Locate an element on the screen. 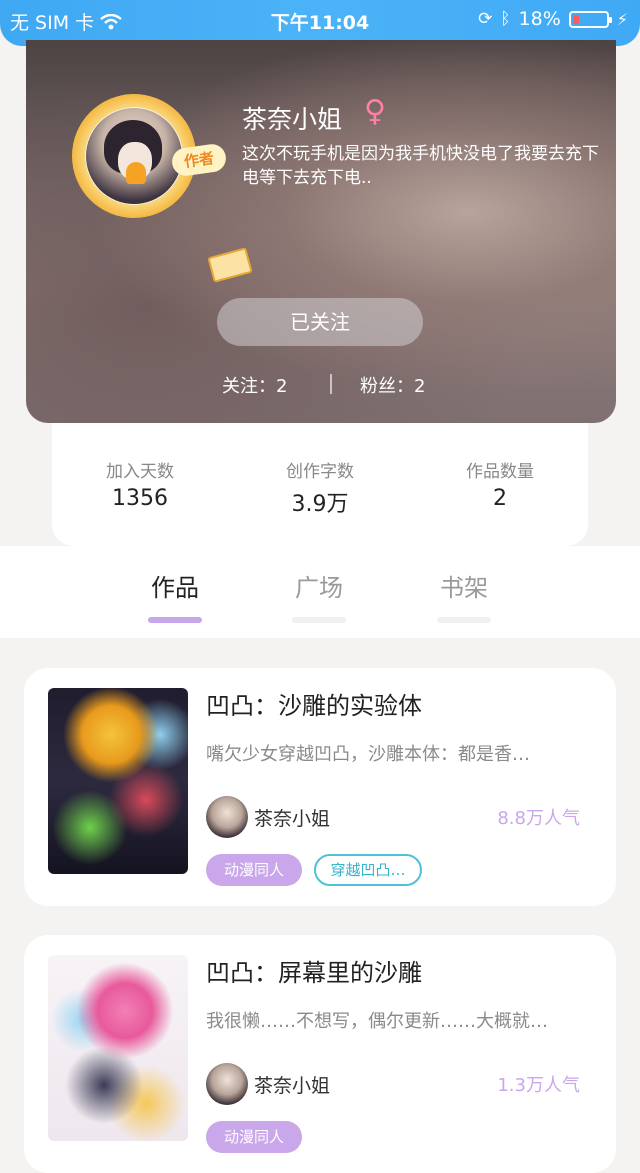 The image size is (640, 1173). user-bio: 这次不玩手机是因为我手机快没电了我要去充下电等下去充下电.. is located at coordinates (420, 166).